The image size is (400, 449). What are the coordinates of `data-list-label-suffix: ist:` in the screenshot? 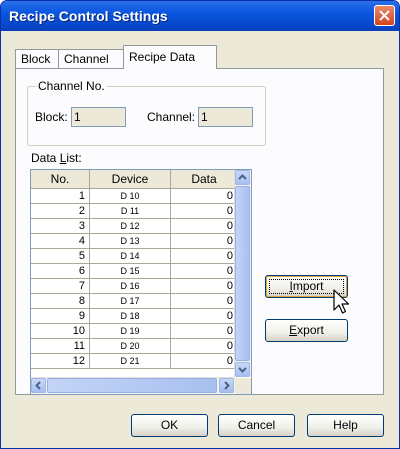 It's located at (74, 158).